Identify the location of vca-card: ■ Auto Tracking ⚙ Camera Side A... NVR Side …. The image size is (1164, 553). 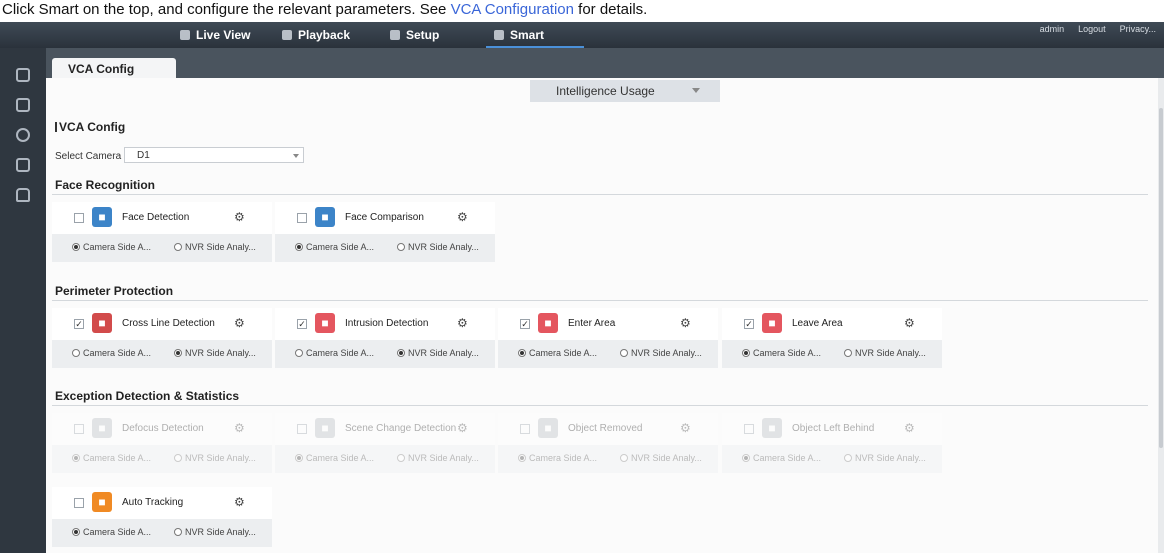
(162, 518).